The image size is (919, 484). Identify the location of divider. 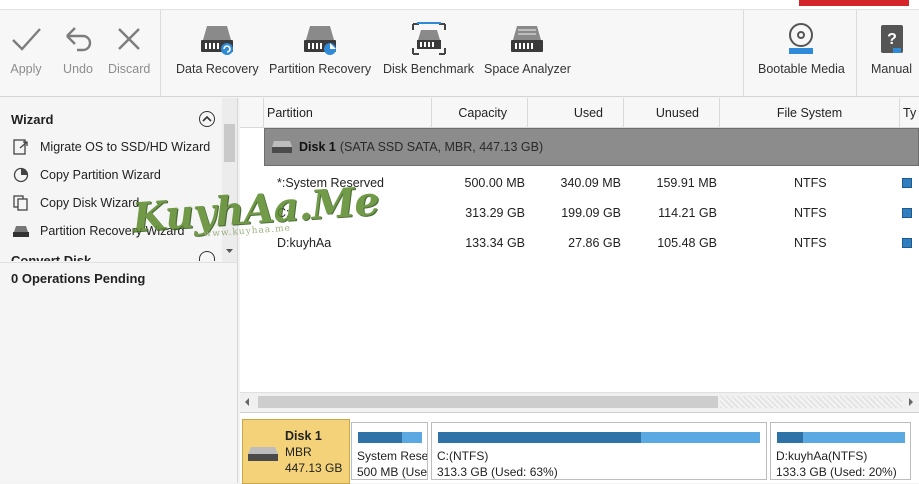
(119, 262).